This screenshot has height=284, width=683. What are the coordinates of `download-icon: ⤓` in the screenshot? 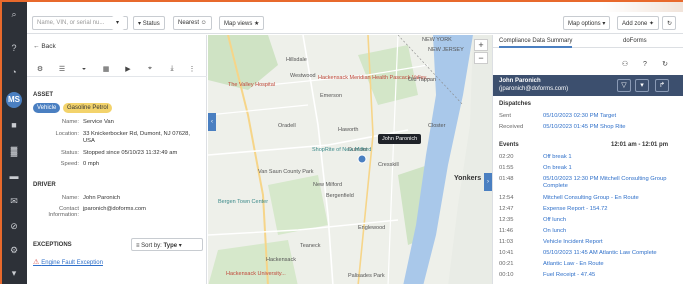 It's located at (172, 69).